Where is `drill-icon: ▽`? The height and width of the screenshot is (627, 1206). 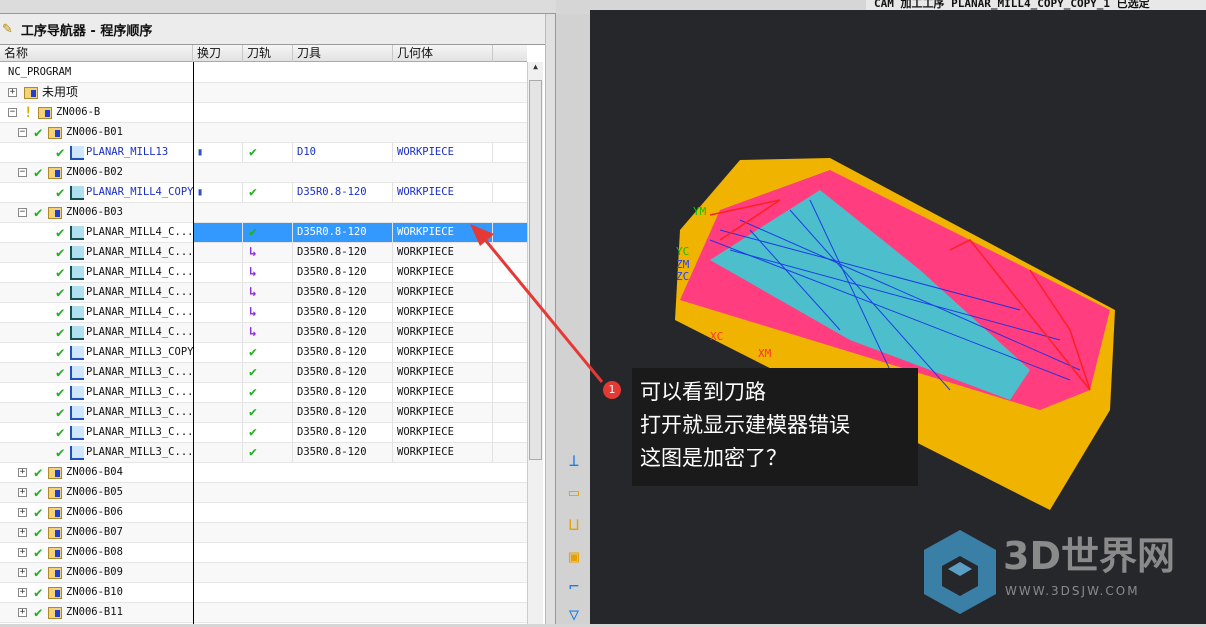
drill-icon: ▽ is located at coordinates (574, 615).